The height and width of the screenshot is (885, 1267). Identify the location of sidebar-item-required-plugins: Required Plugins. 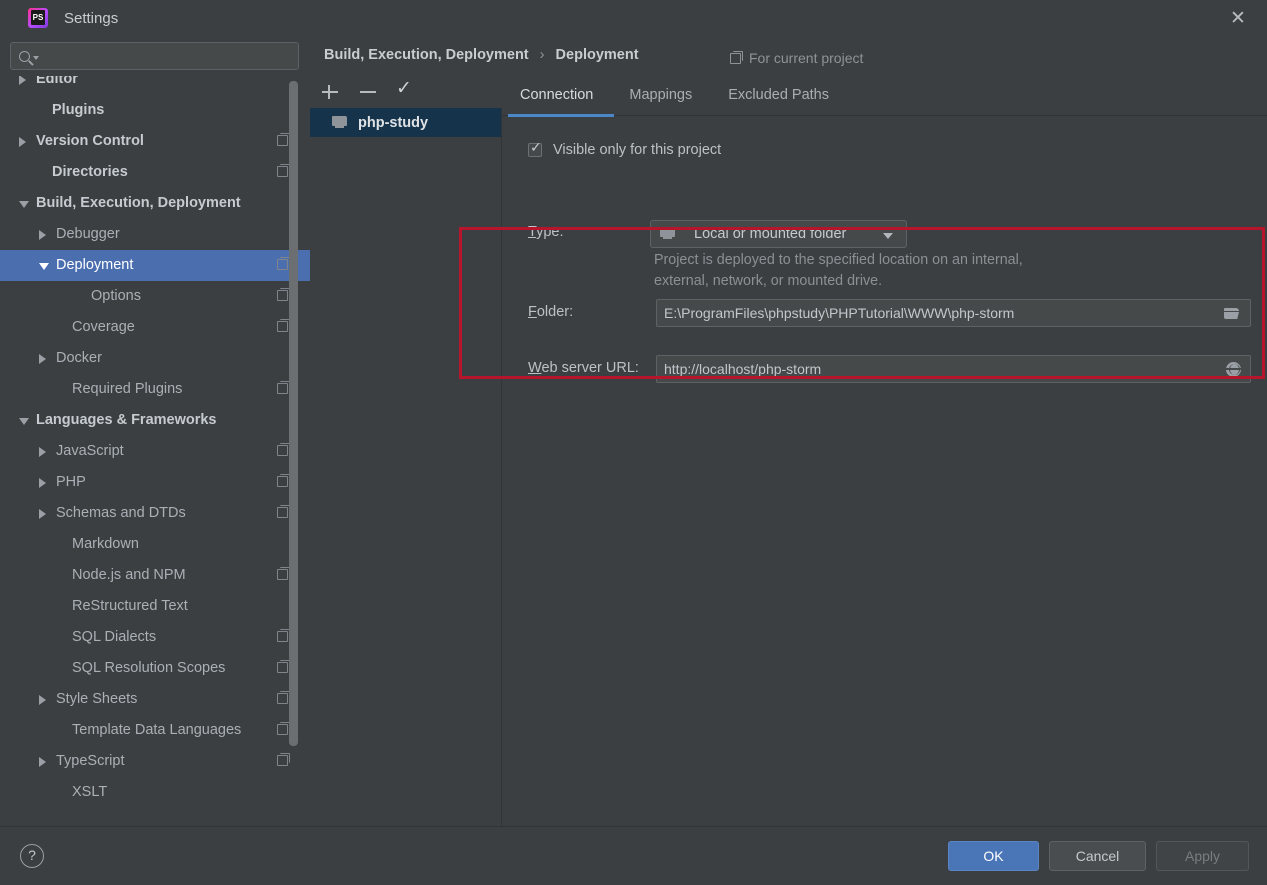
(155, 389).